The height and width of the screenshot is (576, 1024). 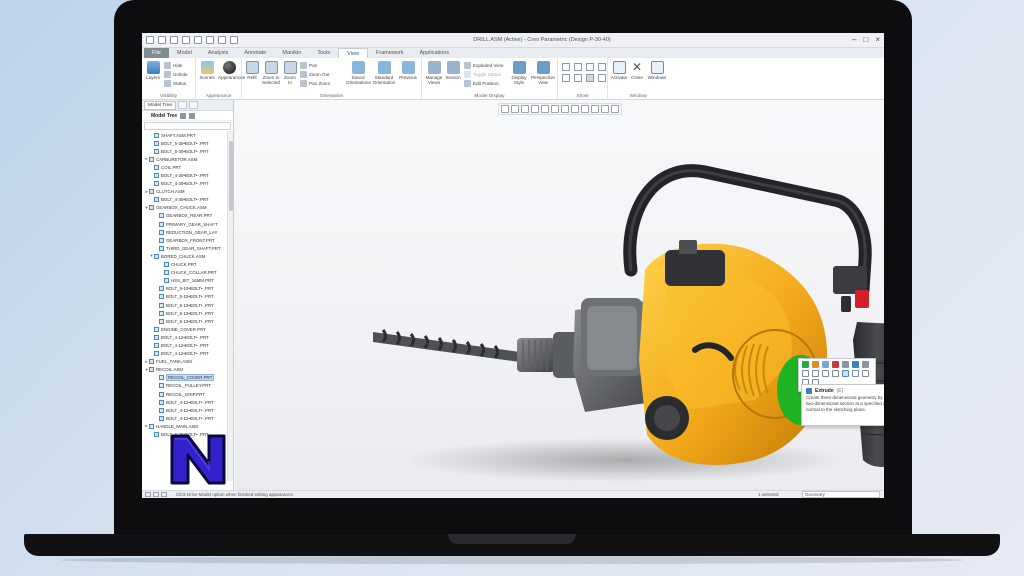 What do you see at coordinates (252, 70) in the screenshot?
I see `refit-button: Refit` at bounding box center [252, 70].